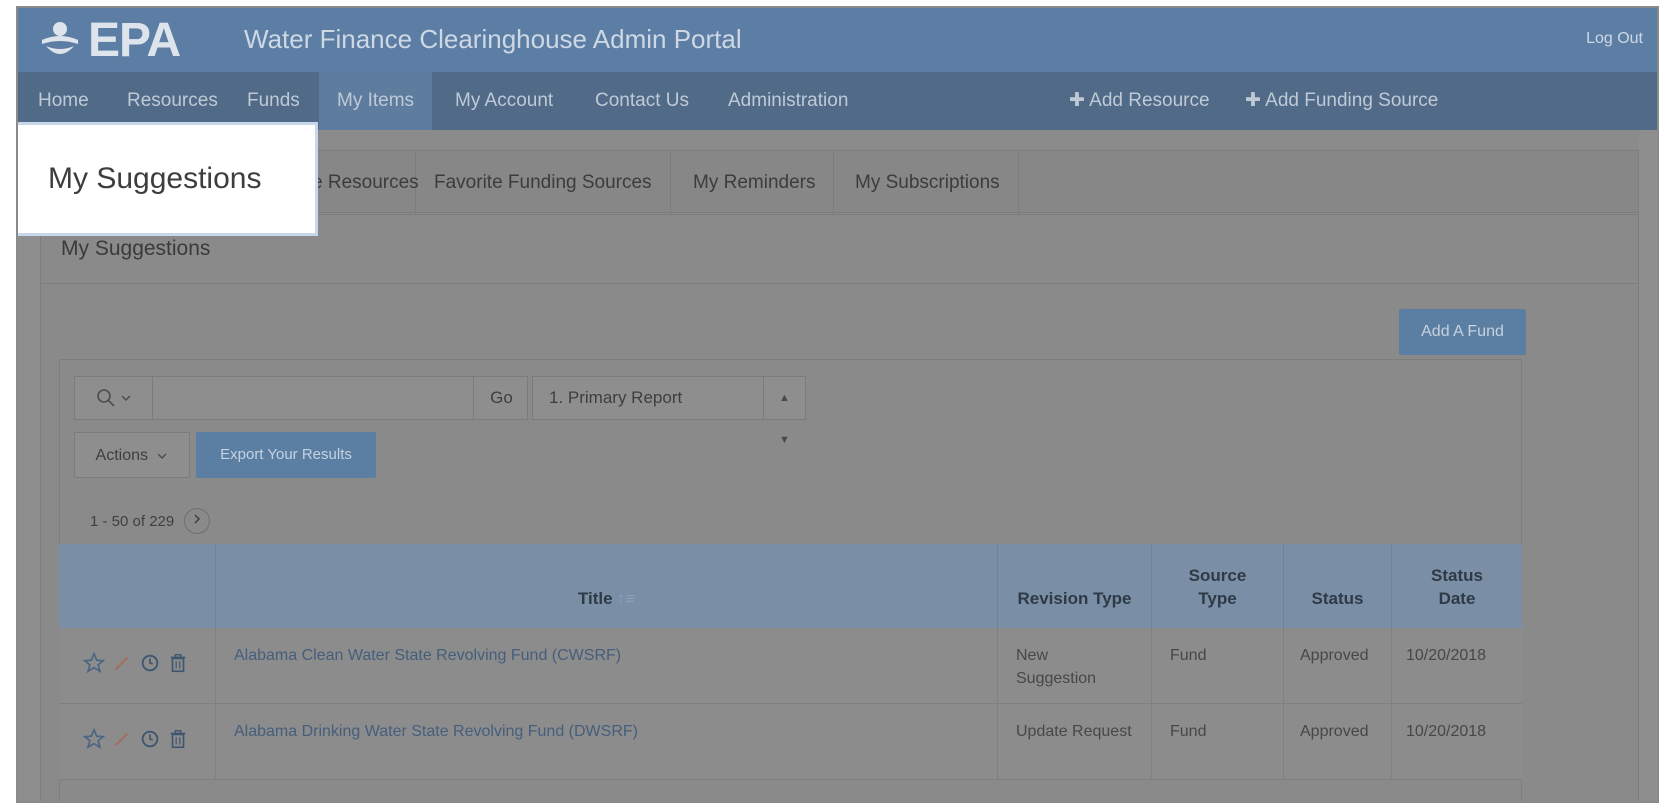 The height and width of the screenshot is (803, 1670). Describe the element at coordinates (121, 455) in the screenshot. I see `actions-label: Actions` at that location.